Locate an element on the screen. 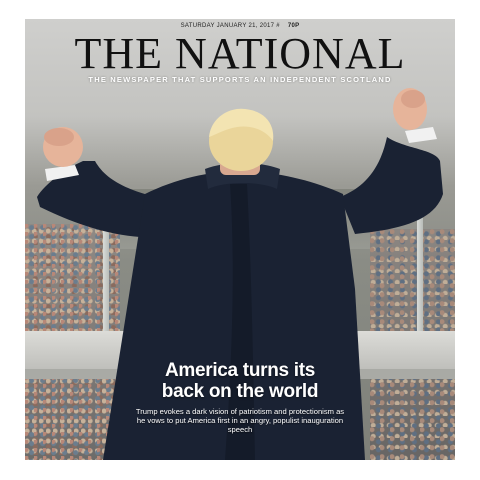  newspaper-title: THE NATIONAL is located at coordinates (240, 53).